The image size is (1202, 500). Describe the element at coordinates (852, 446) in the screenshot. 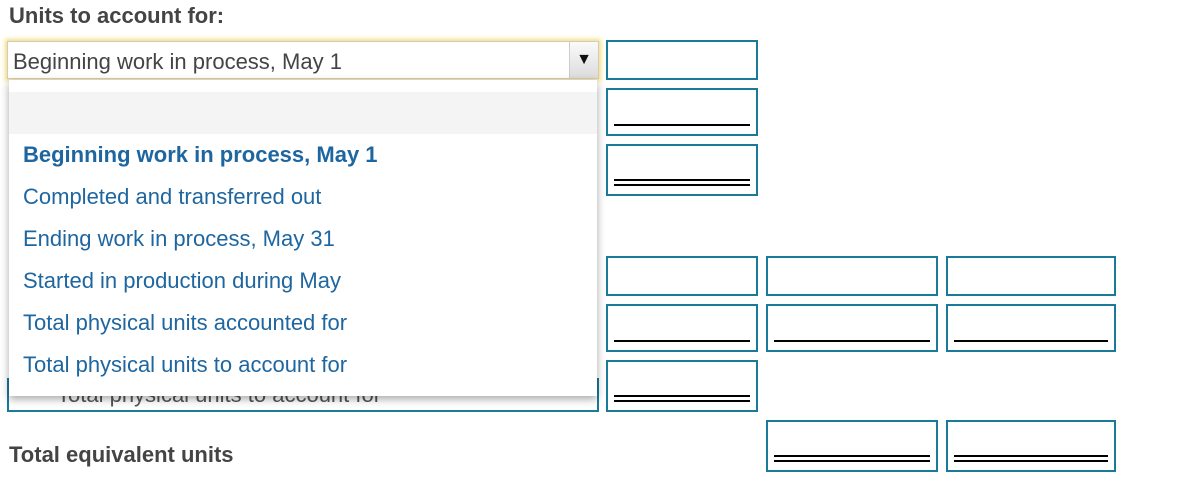

I see `total-equiv-units-materials-input` at that location.